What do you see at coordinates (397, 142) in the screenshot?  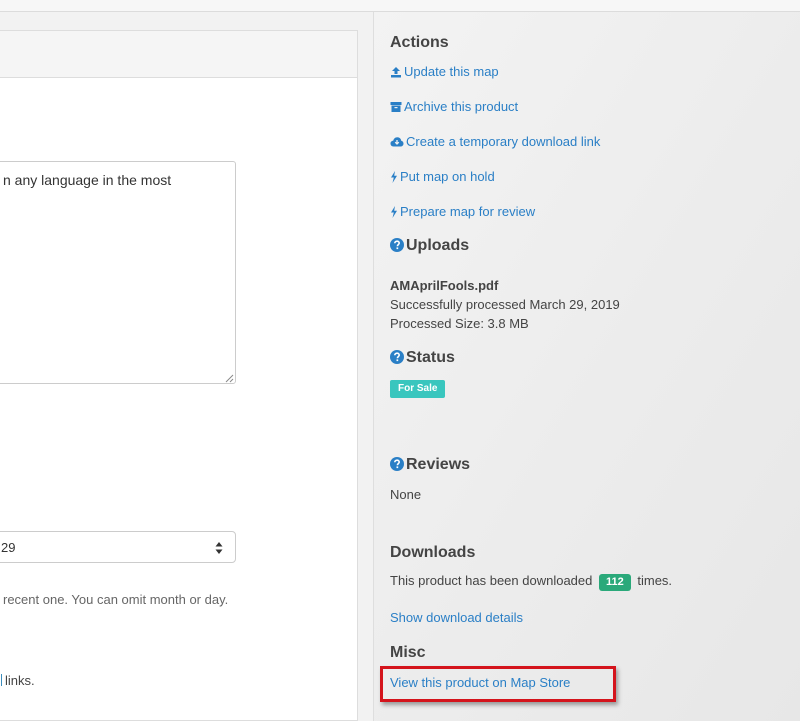 I see `cloud-download-icon` at bounding box center [397, 142].